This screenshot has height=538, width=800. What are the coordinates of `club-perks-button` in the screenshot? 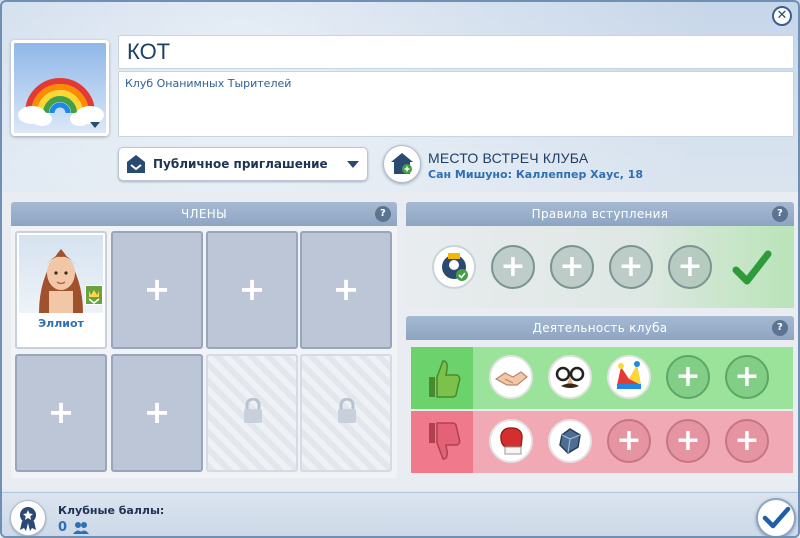 It's located at (28, 518).